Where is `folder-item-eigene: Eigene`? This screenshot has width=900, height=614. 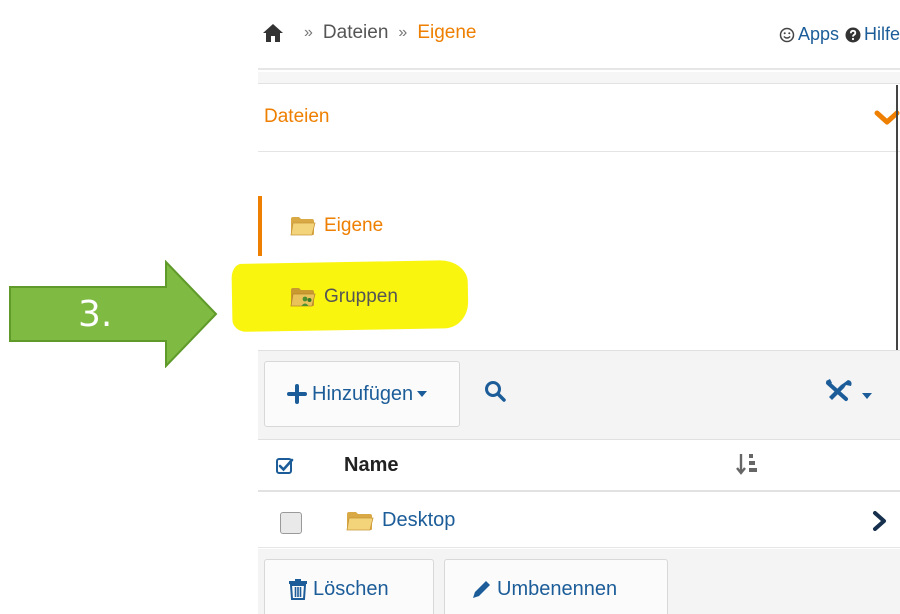
folder-item-eigene: Eigene is located at coordinates (568, 226).